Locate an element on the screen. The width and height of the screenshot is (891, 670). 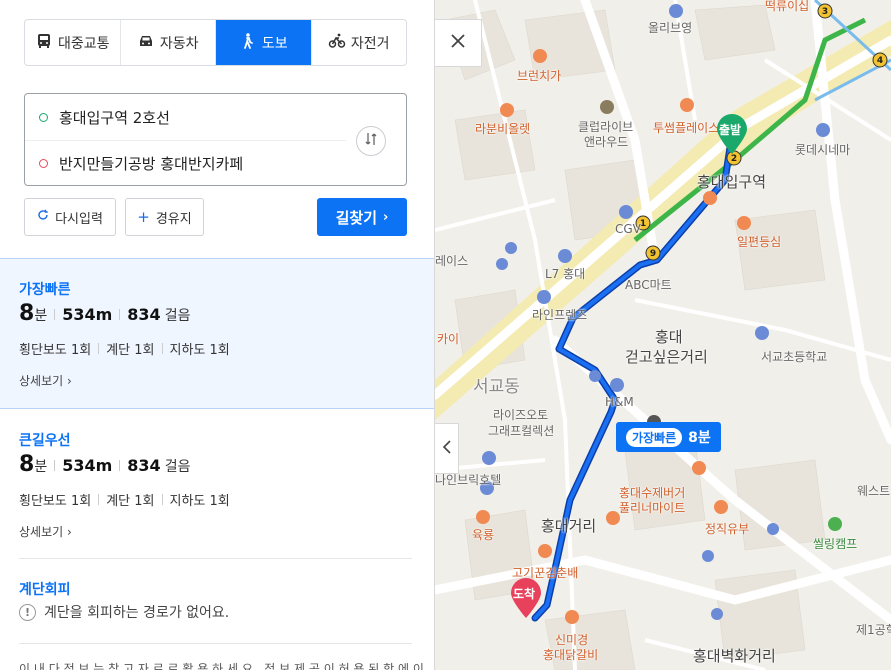
destination-input-value: 반지만들기공방 홍대반지카페 is located at coordinates (151, 163).